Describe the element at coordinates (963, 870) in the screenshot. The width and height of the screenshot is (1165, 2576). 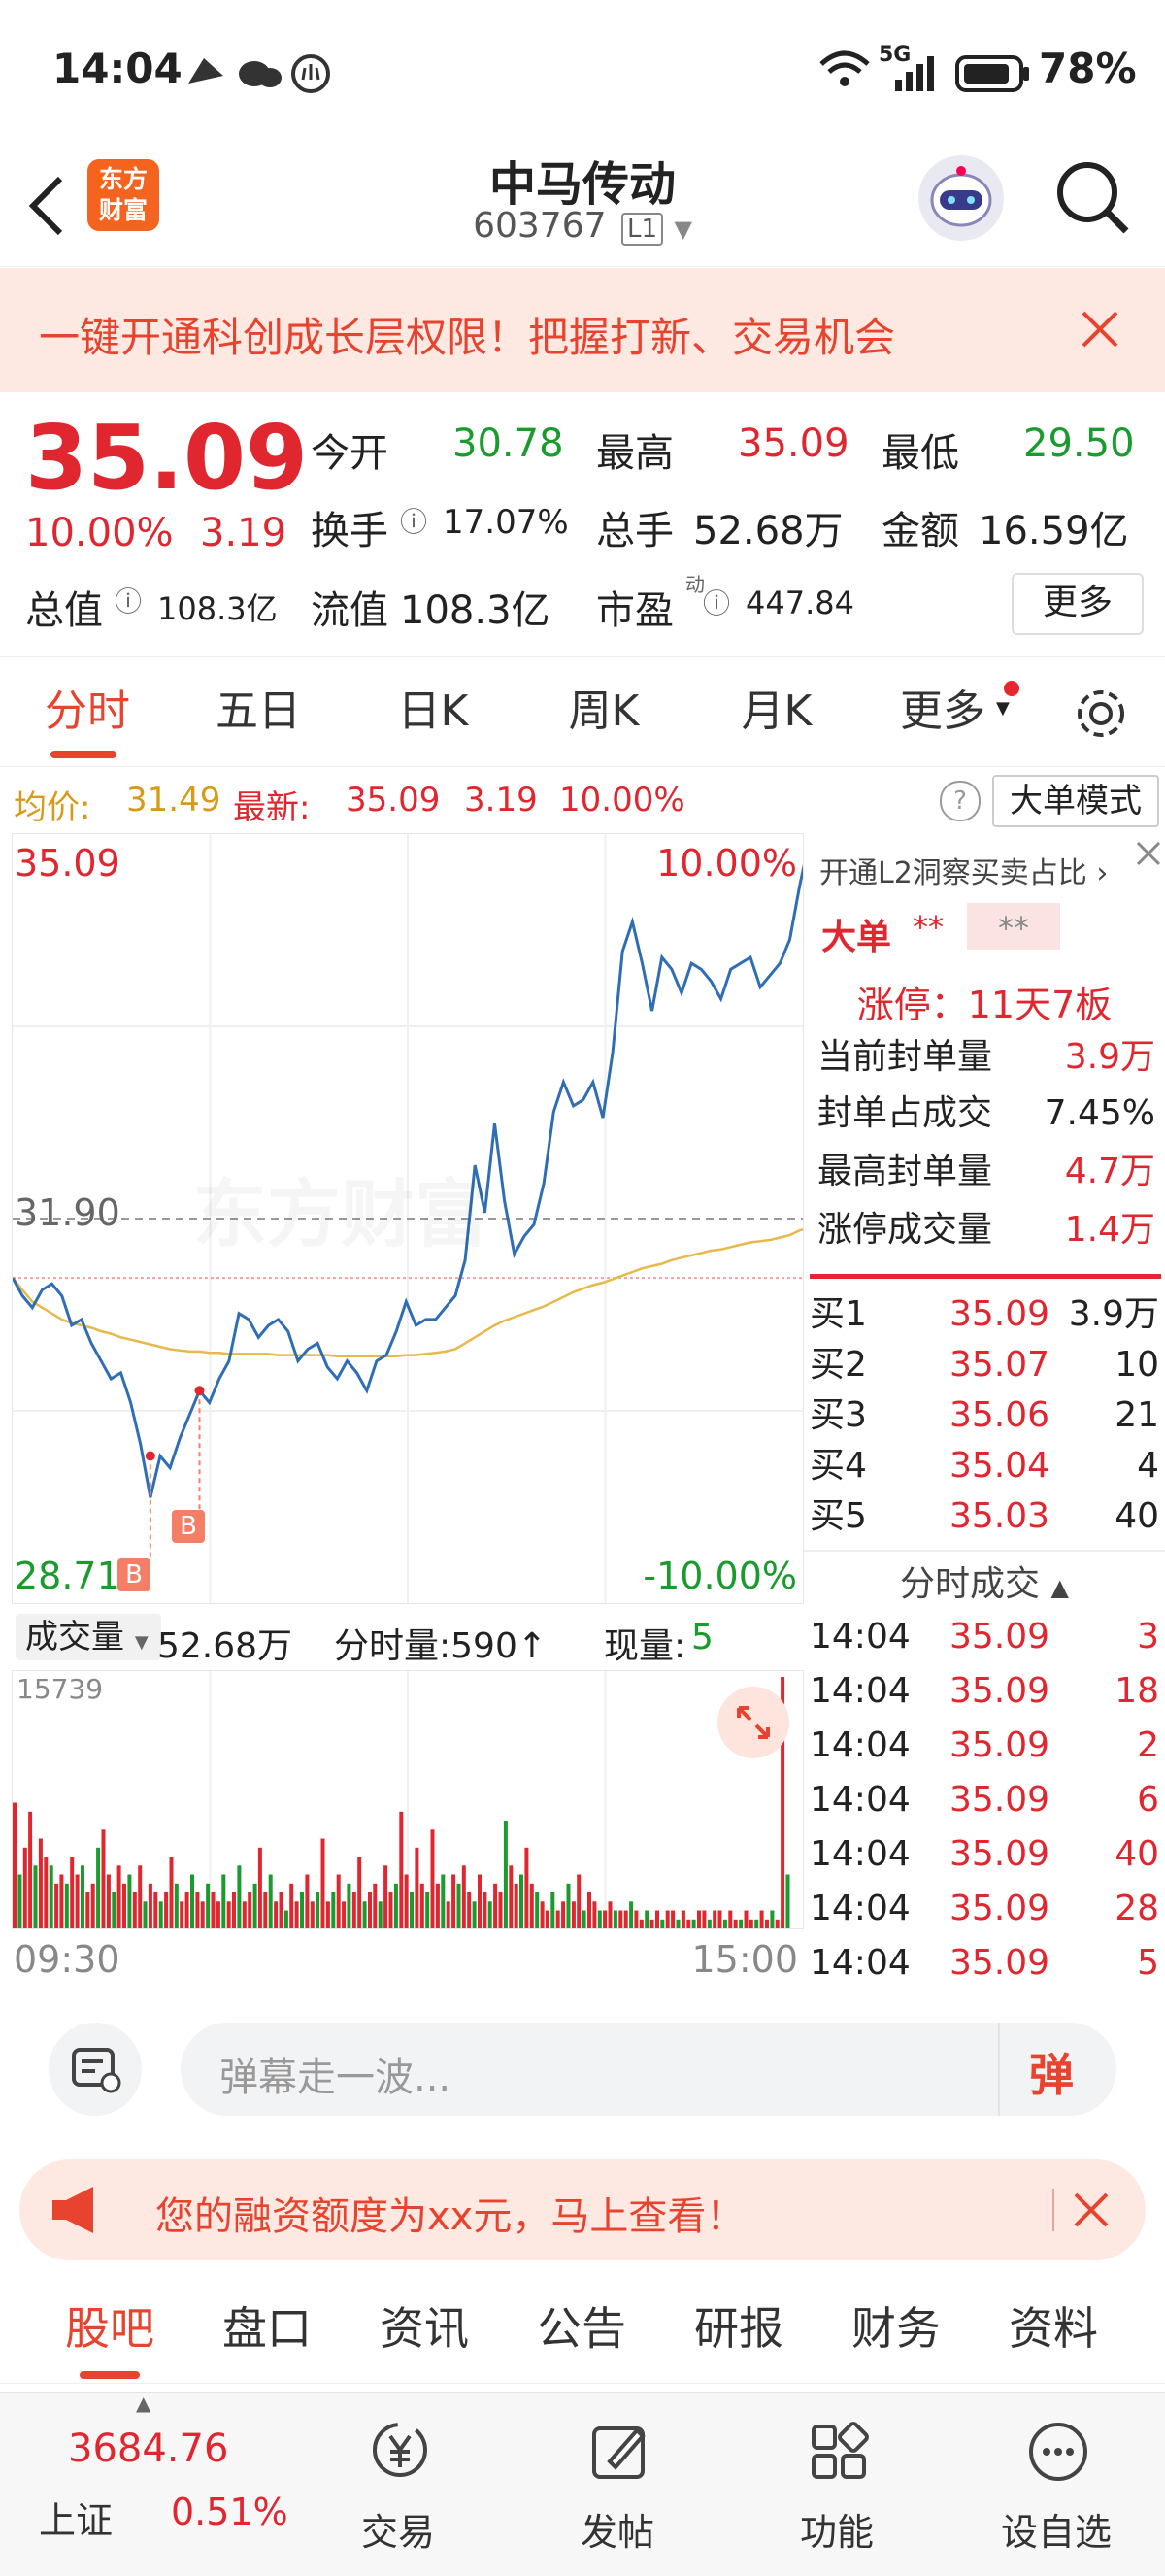
I see `l2-upgrade-link: 开通L2洞察买卖占比 ›` at that location.